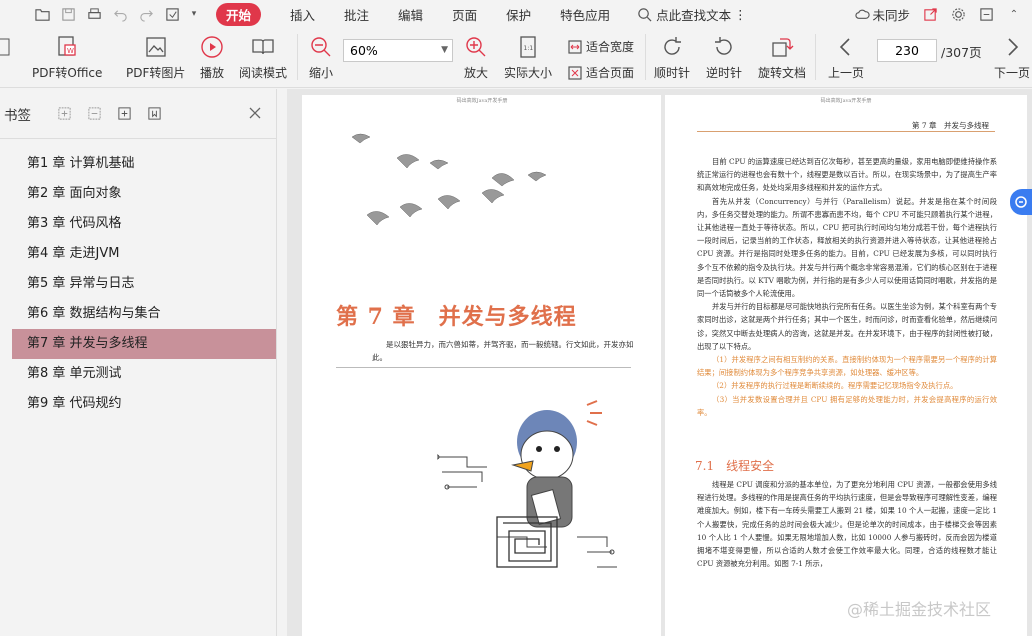 This screenshot has height=636, width=1032. Describe the element at coordinates (144, 374) in the screenshot. I see `bookmark-item: 第8 章 单元测试` at that location.